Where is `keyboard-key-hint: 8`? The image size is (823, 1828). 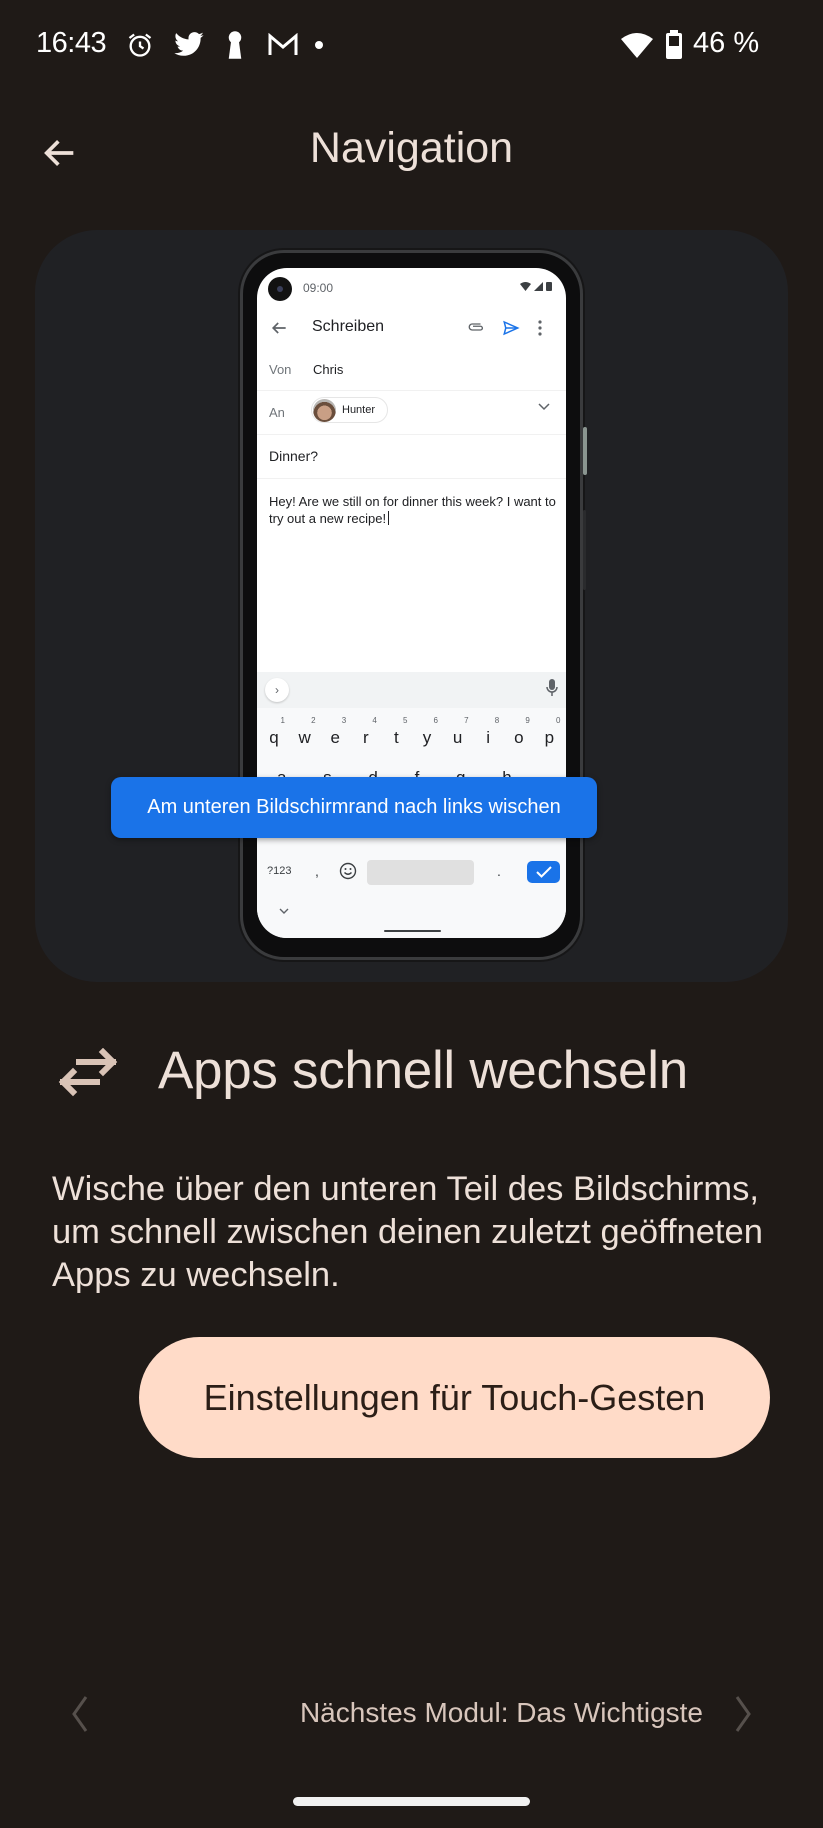 keyboard-key-hint: 8 is located at coordinates (497, 720).